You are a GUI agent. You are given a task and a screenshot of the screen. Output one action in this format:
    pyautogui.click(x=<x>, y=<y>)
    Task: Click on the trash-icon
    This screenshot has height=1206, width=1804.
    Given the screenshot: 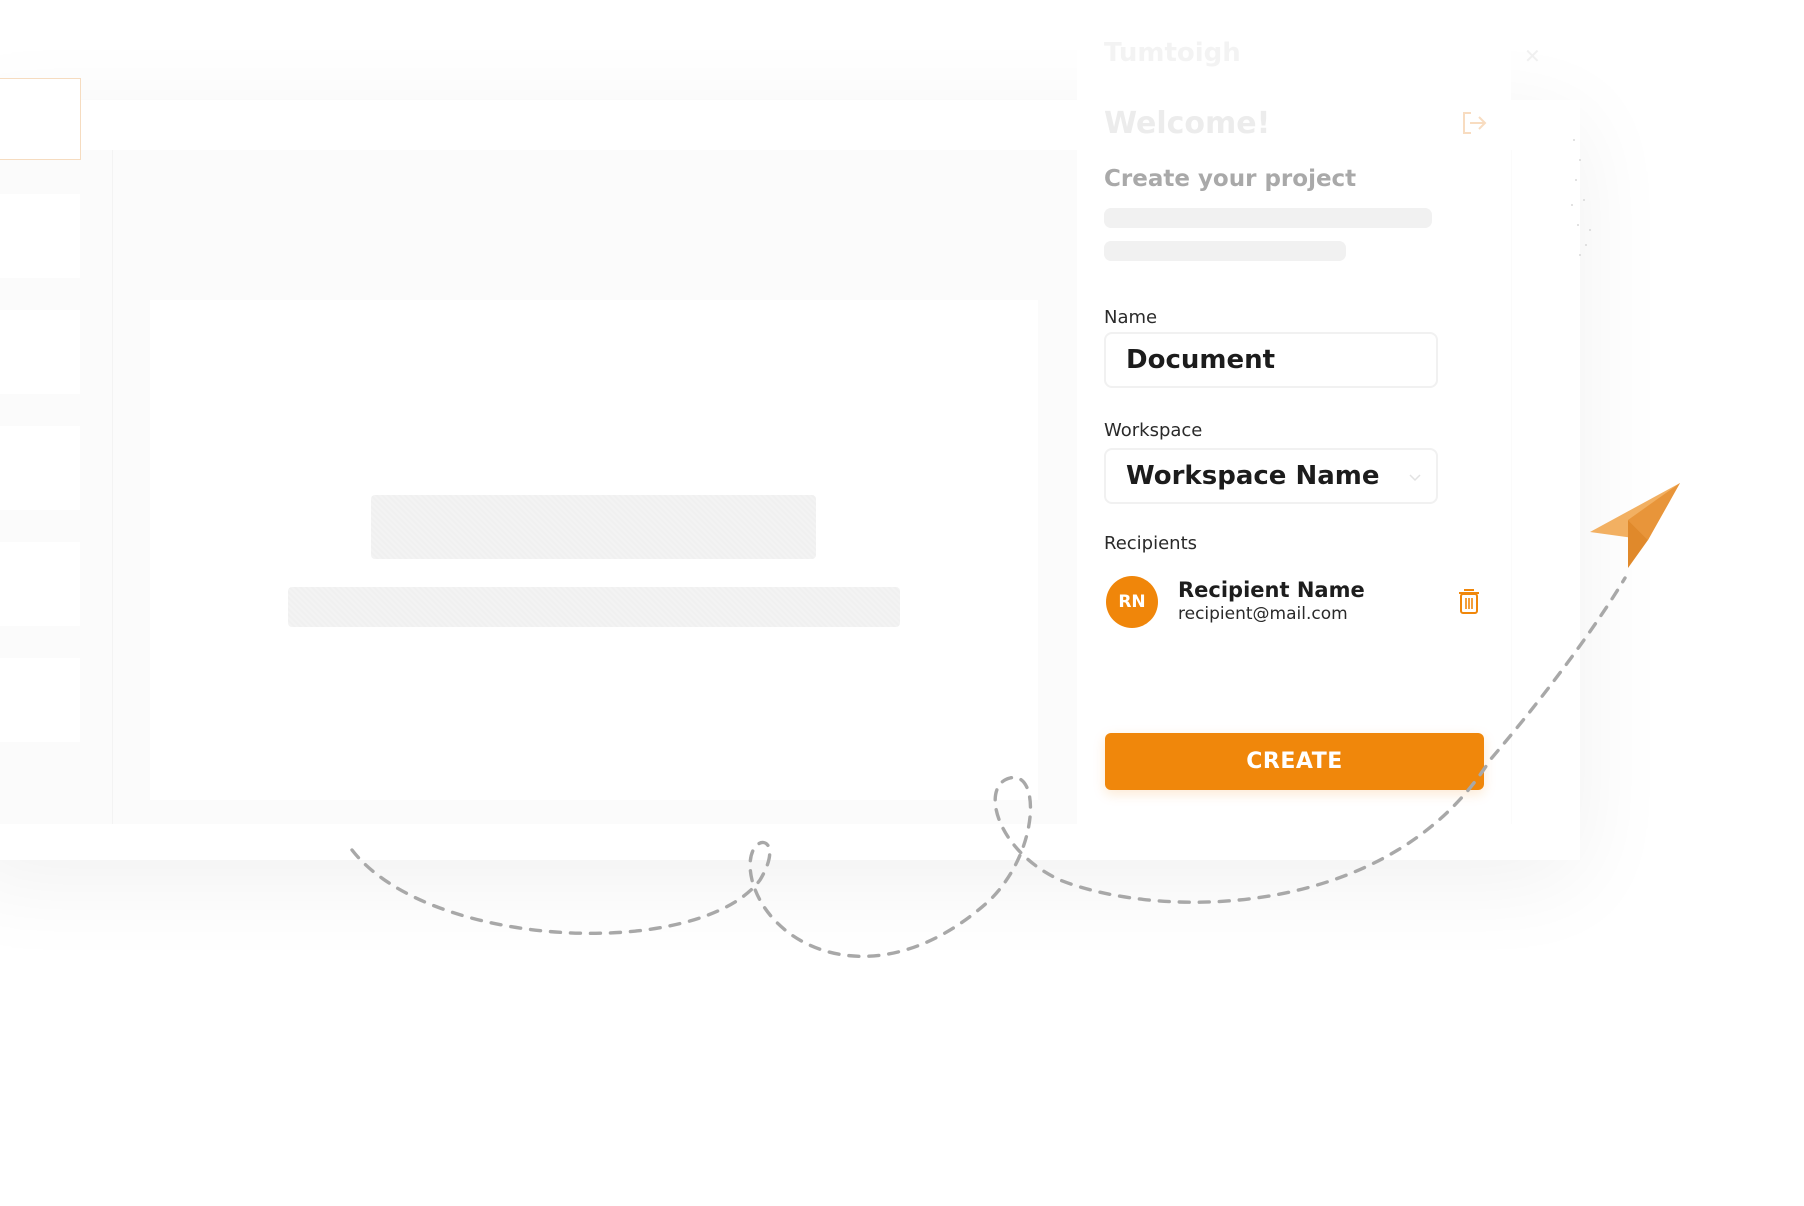 What is the action you would take?
    pyautogui.click(x=1469, y=601)
    